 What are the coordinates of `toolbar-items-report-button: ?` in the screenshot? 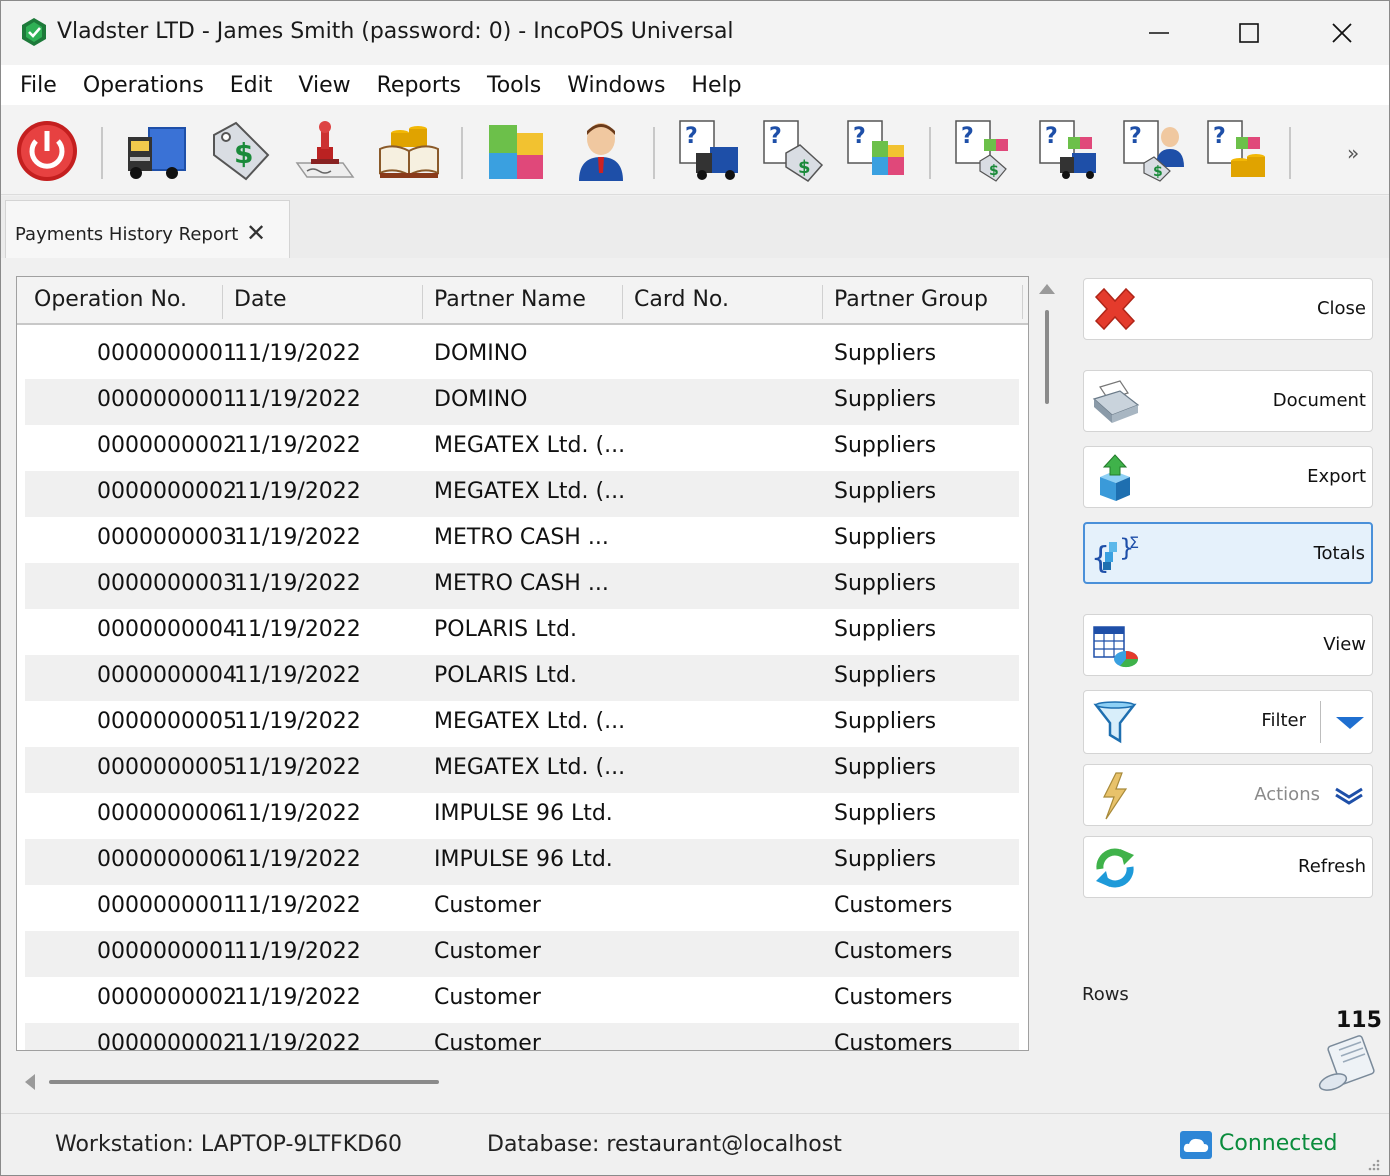 It's located at (877, 151).